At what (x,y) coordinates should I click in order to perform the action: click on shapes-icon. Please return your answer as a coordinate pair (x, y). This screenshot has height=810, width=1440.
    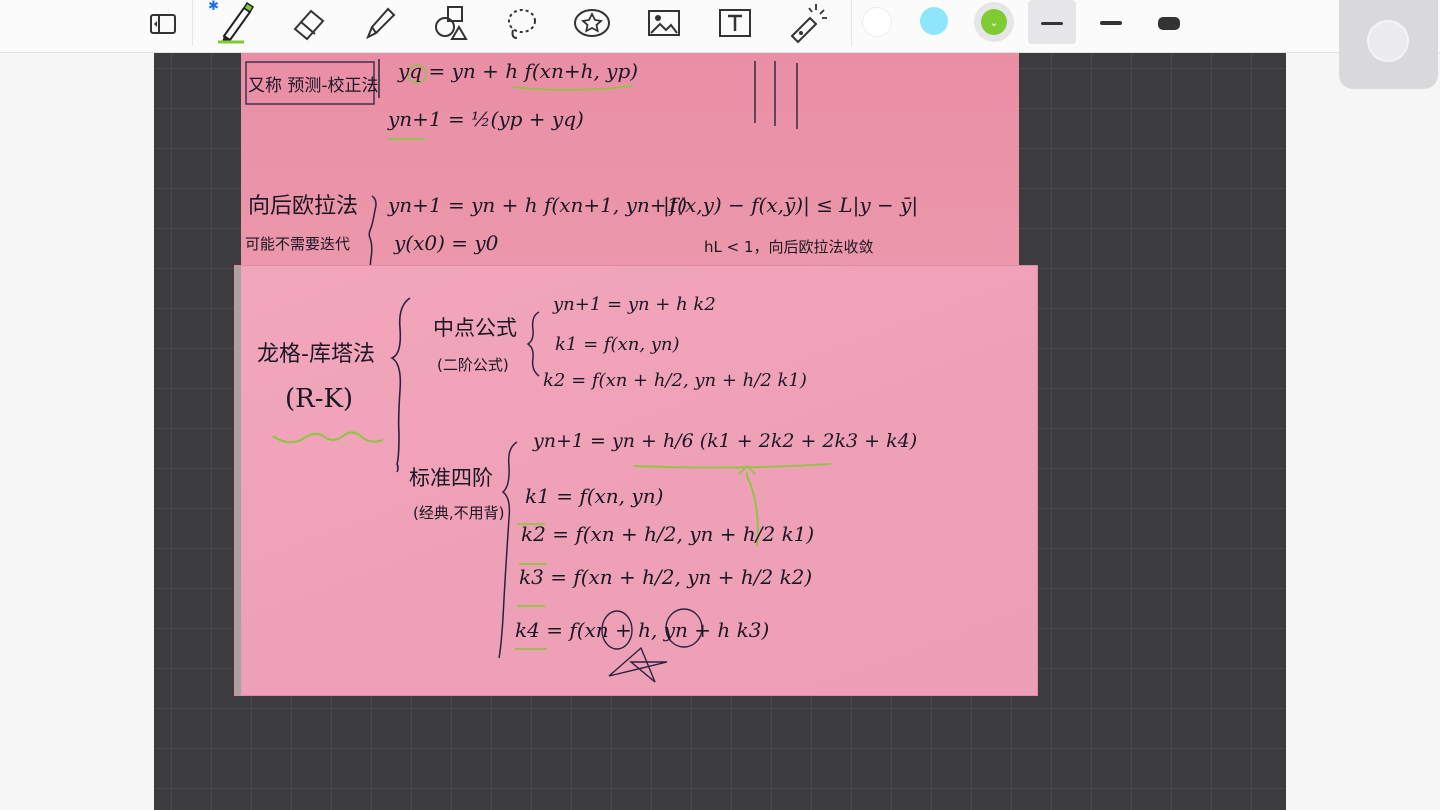
    Looking at the image, I should click on (450, 23).